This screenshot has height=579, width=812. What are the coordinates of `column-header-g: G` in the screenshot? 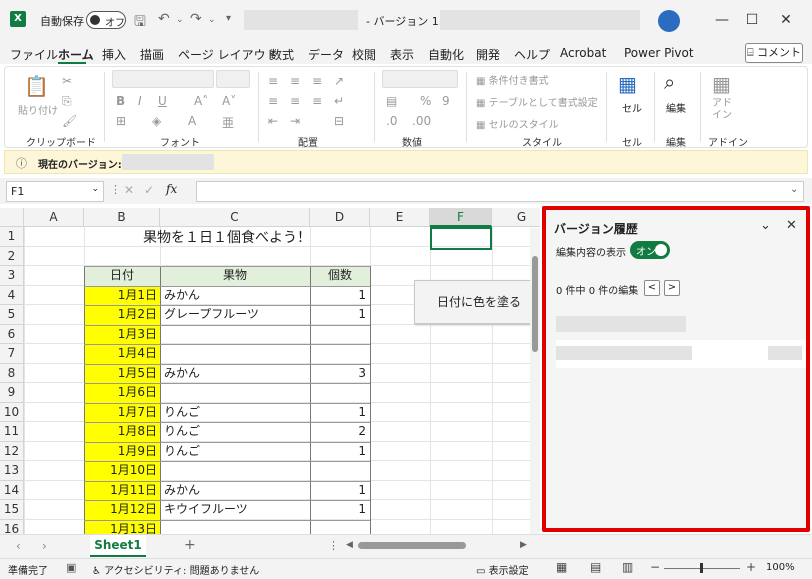 It's located at (516, 217).